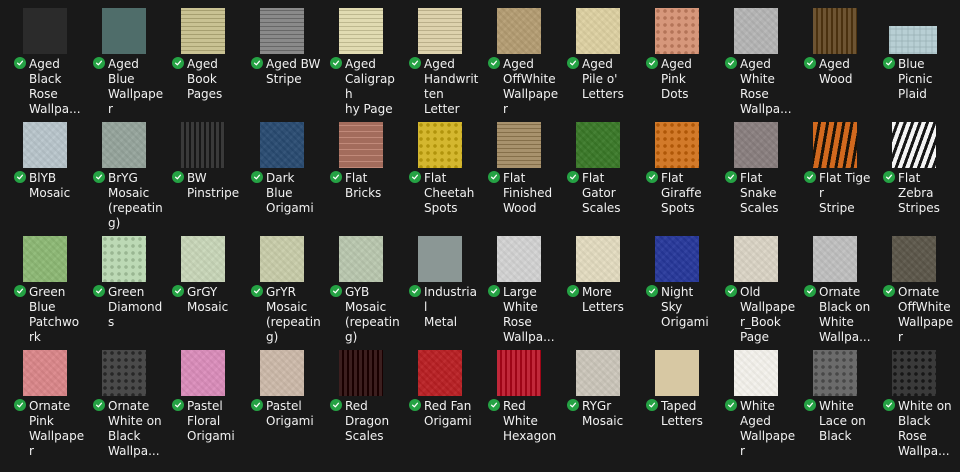 Image resolution: width=960 pixels, height=472 pixels. I want to click on file-item: Flat Gator Scales, so click(597, 175).